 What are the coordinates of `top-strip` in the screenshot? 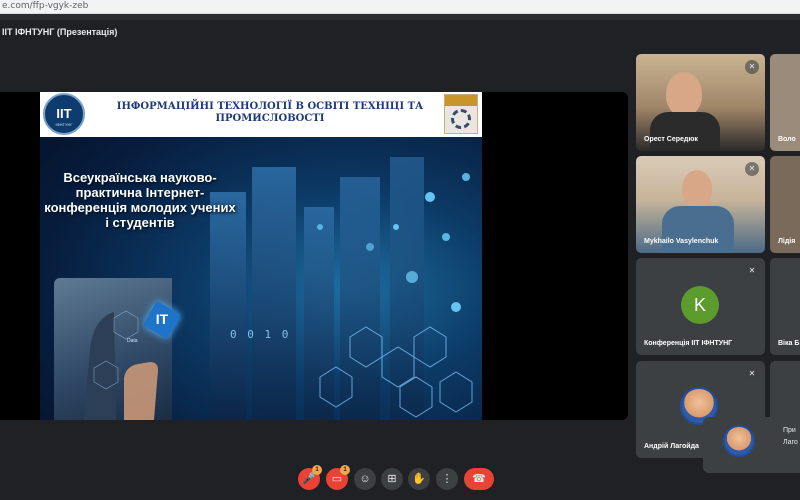 It's located at (400, 17).